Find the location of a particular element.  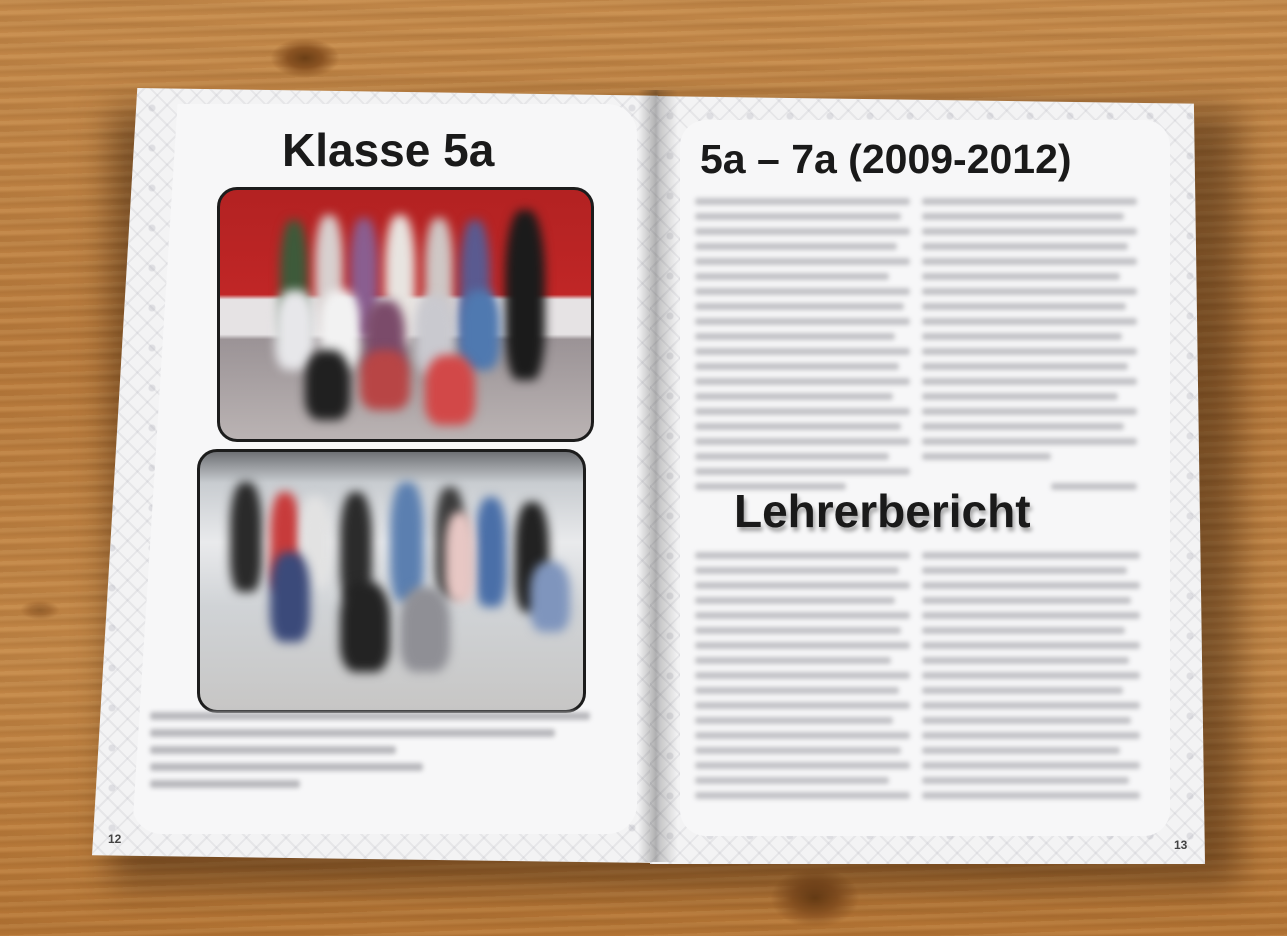

article-column-2-blurred is located at coordinates (1029, 348).